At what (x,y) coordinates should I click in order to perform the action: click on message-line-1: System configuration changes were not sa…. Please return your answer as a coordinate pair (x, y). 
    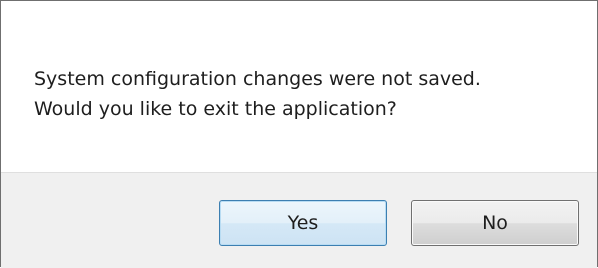
    Looking at the image, I should click on (257, 79).